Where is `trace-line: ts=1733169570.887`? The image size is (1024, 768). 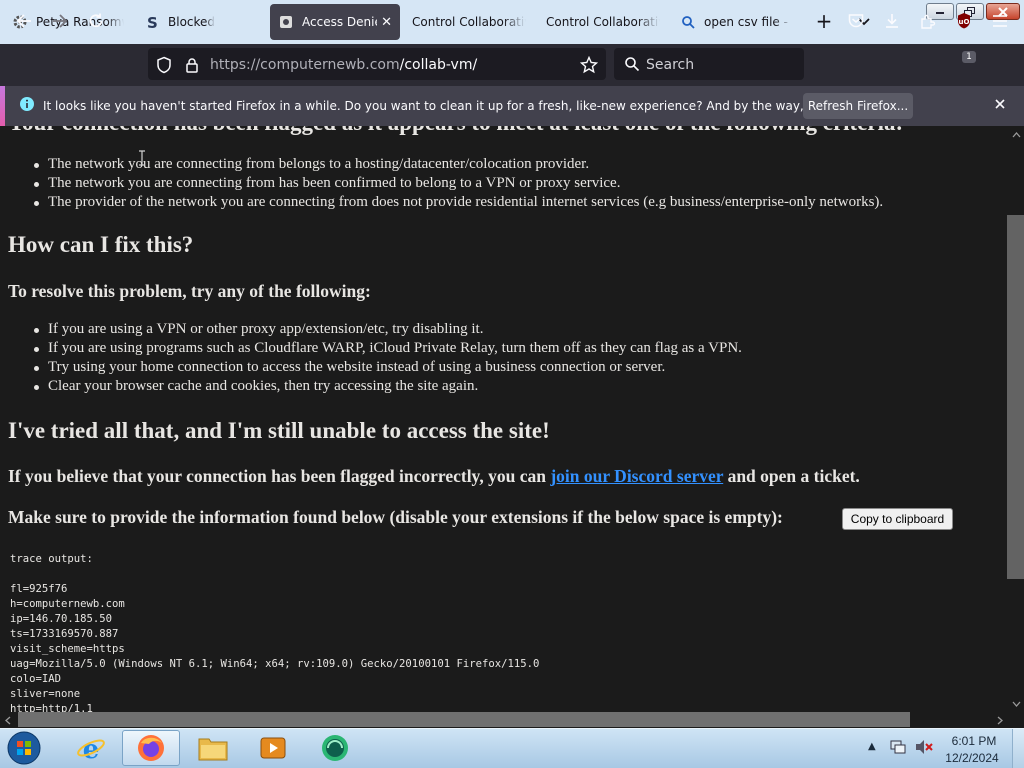
trace-line: ts=1733169570.887 is located at coordinates (64, 634).